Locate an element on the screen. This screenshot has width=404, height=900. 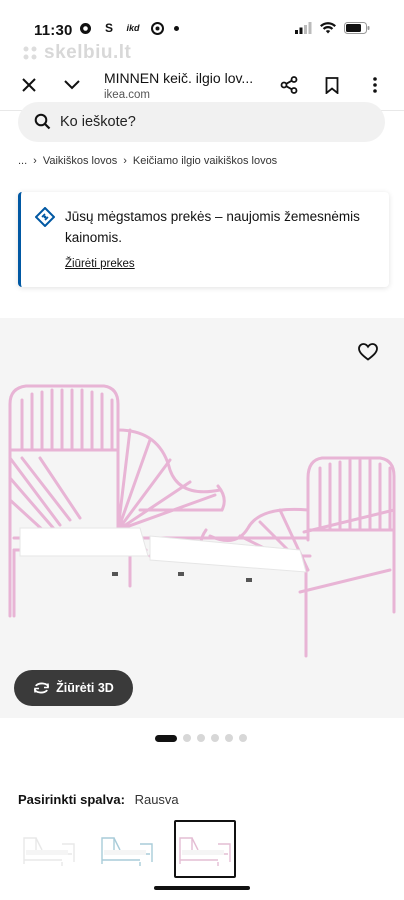
image-carousel-indicator is located at coordinates (201, 738).